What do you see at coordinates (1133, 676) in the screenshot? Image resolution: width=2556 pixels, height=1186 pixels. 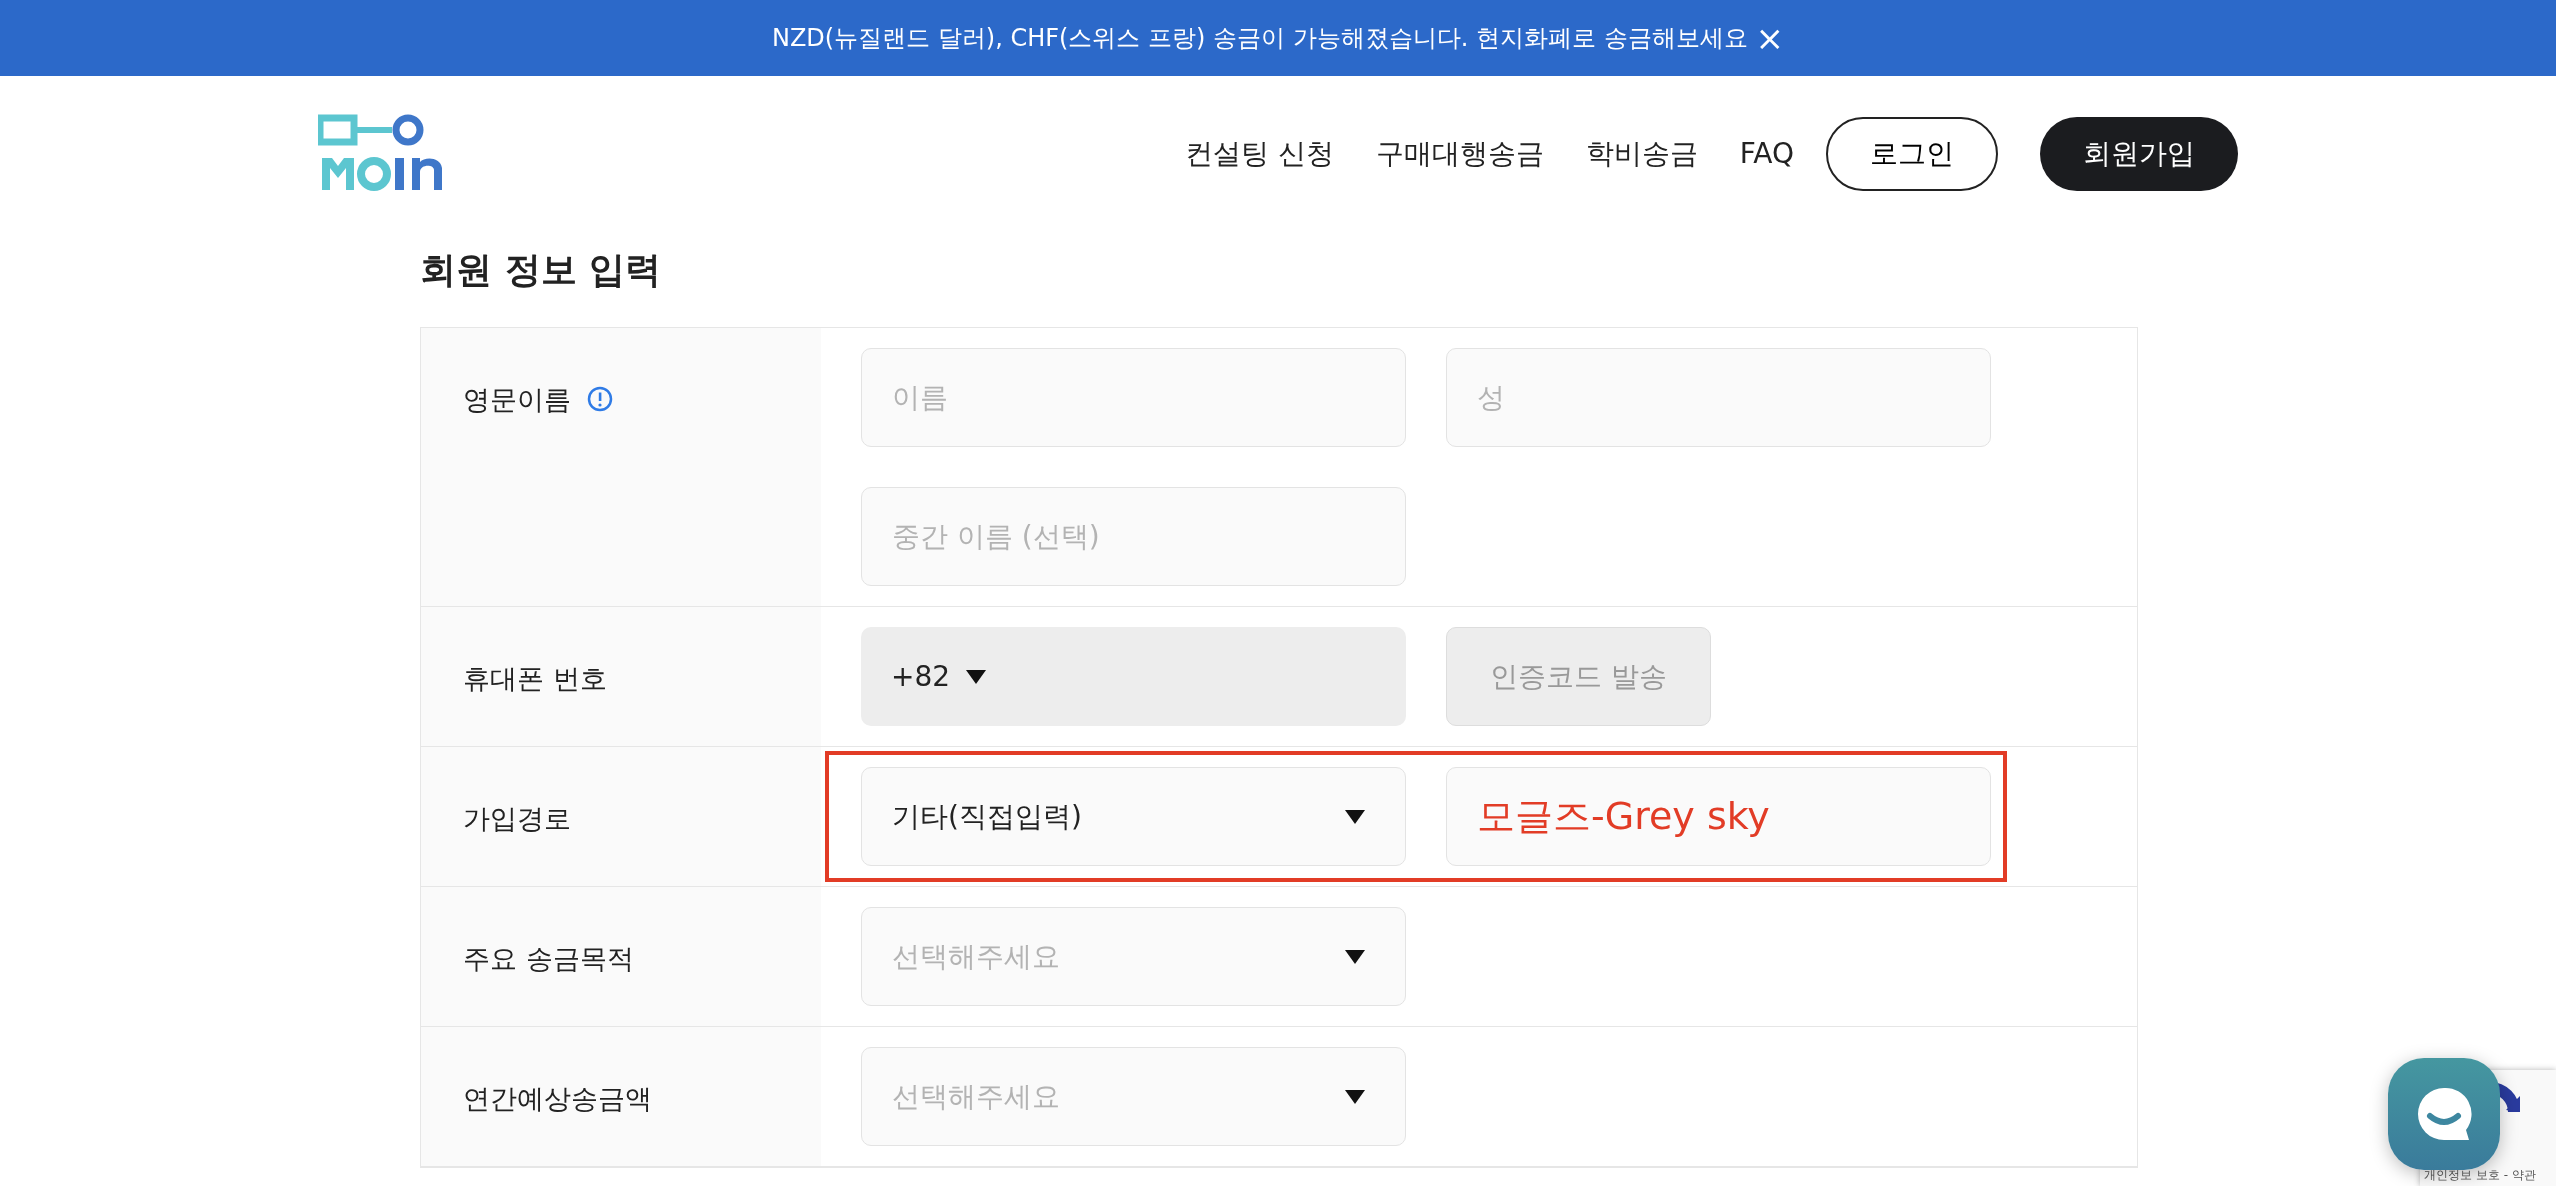 I see `country-code-dropdown: +82` at bounding box center [1133, 676].